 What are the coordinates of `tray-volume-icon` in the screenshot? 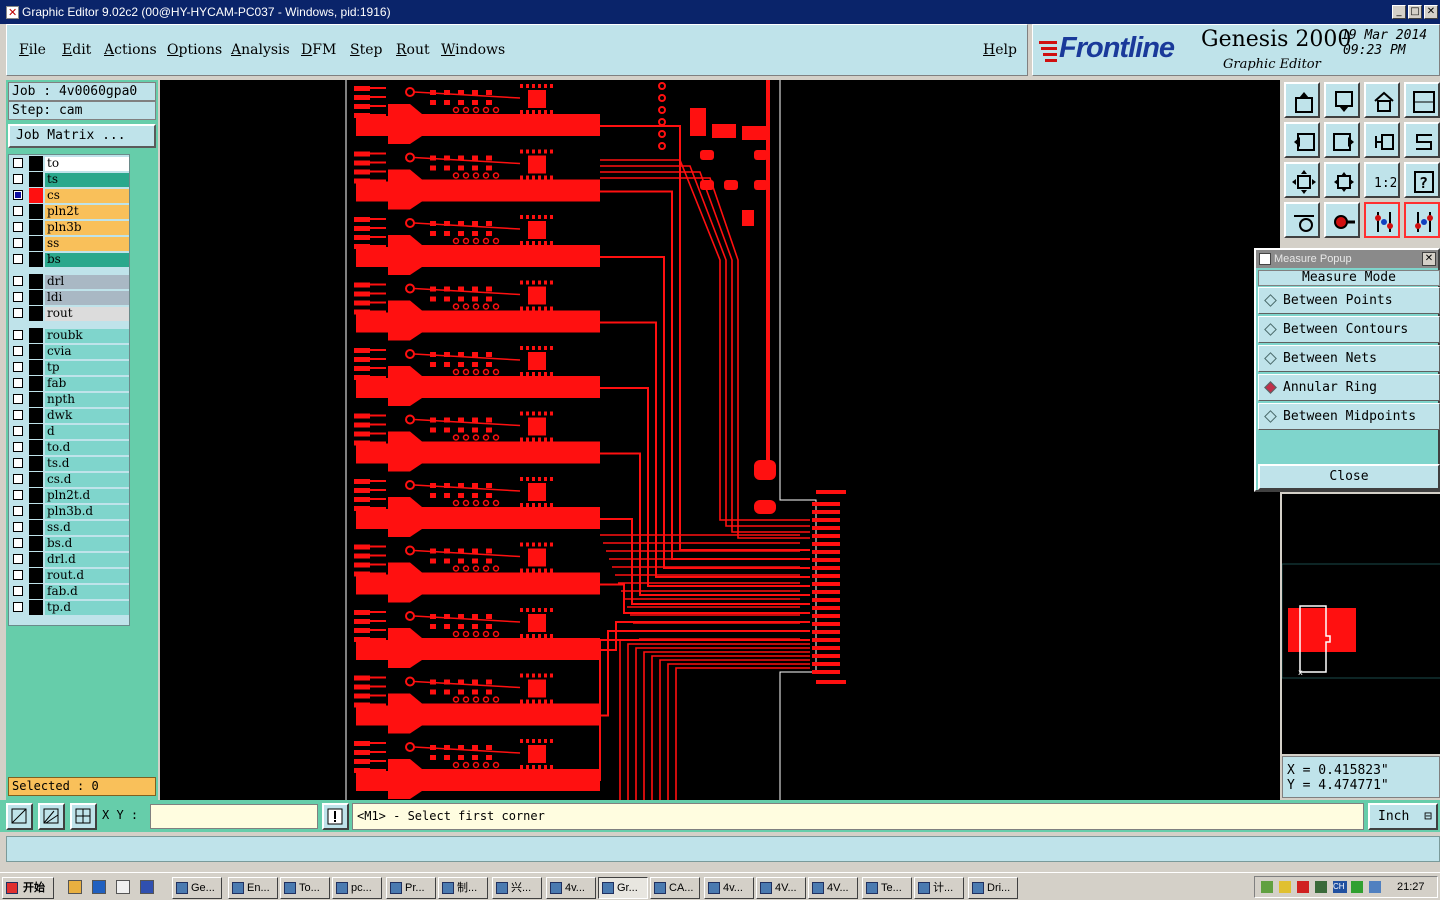 It's located at (1375, 887).